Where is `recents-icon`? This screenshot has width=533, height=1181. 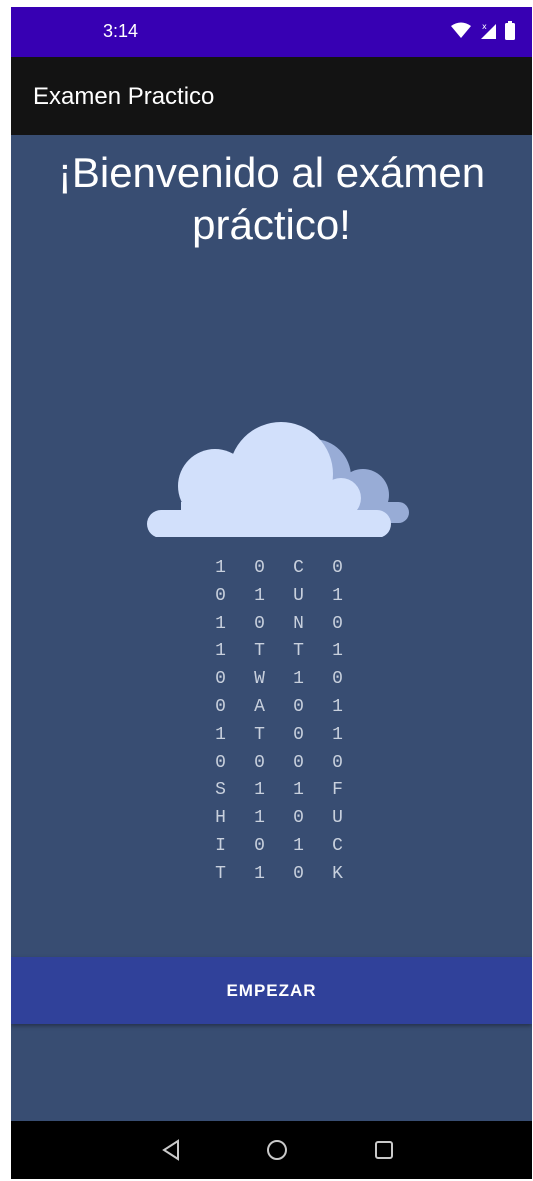 recents-icon is located at coordinates (384, 1150).